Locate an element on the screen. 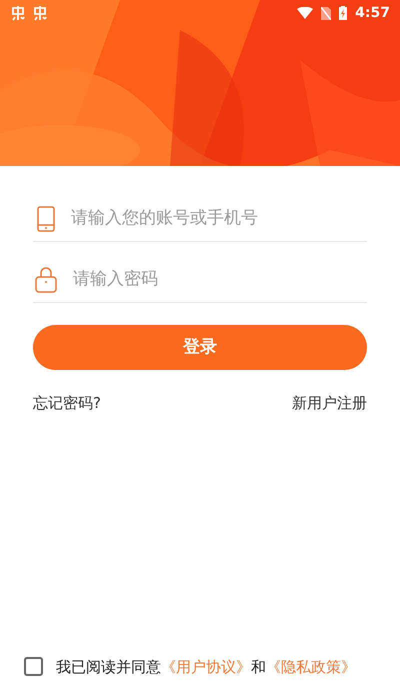 The height and width of the screenshot is (700, 400). agreement-checkbox is located at coordinates (33, 666).